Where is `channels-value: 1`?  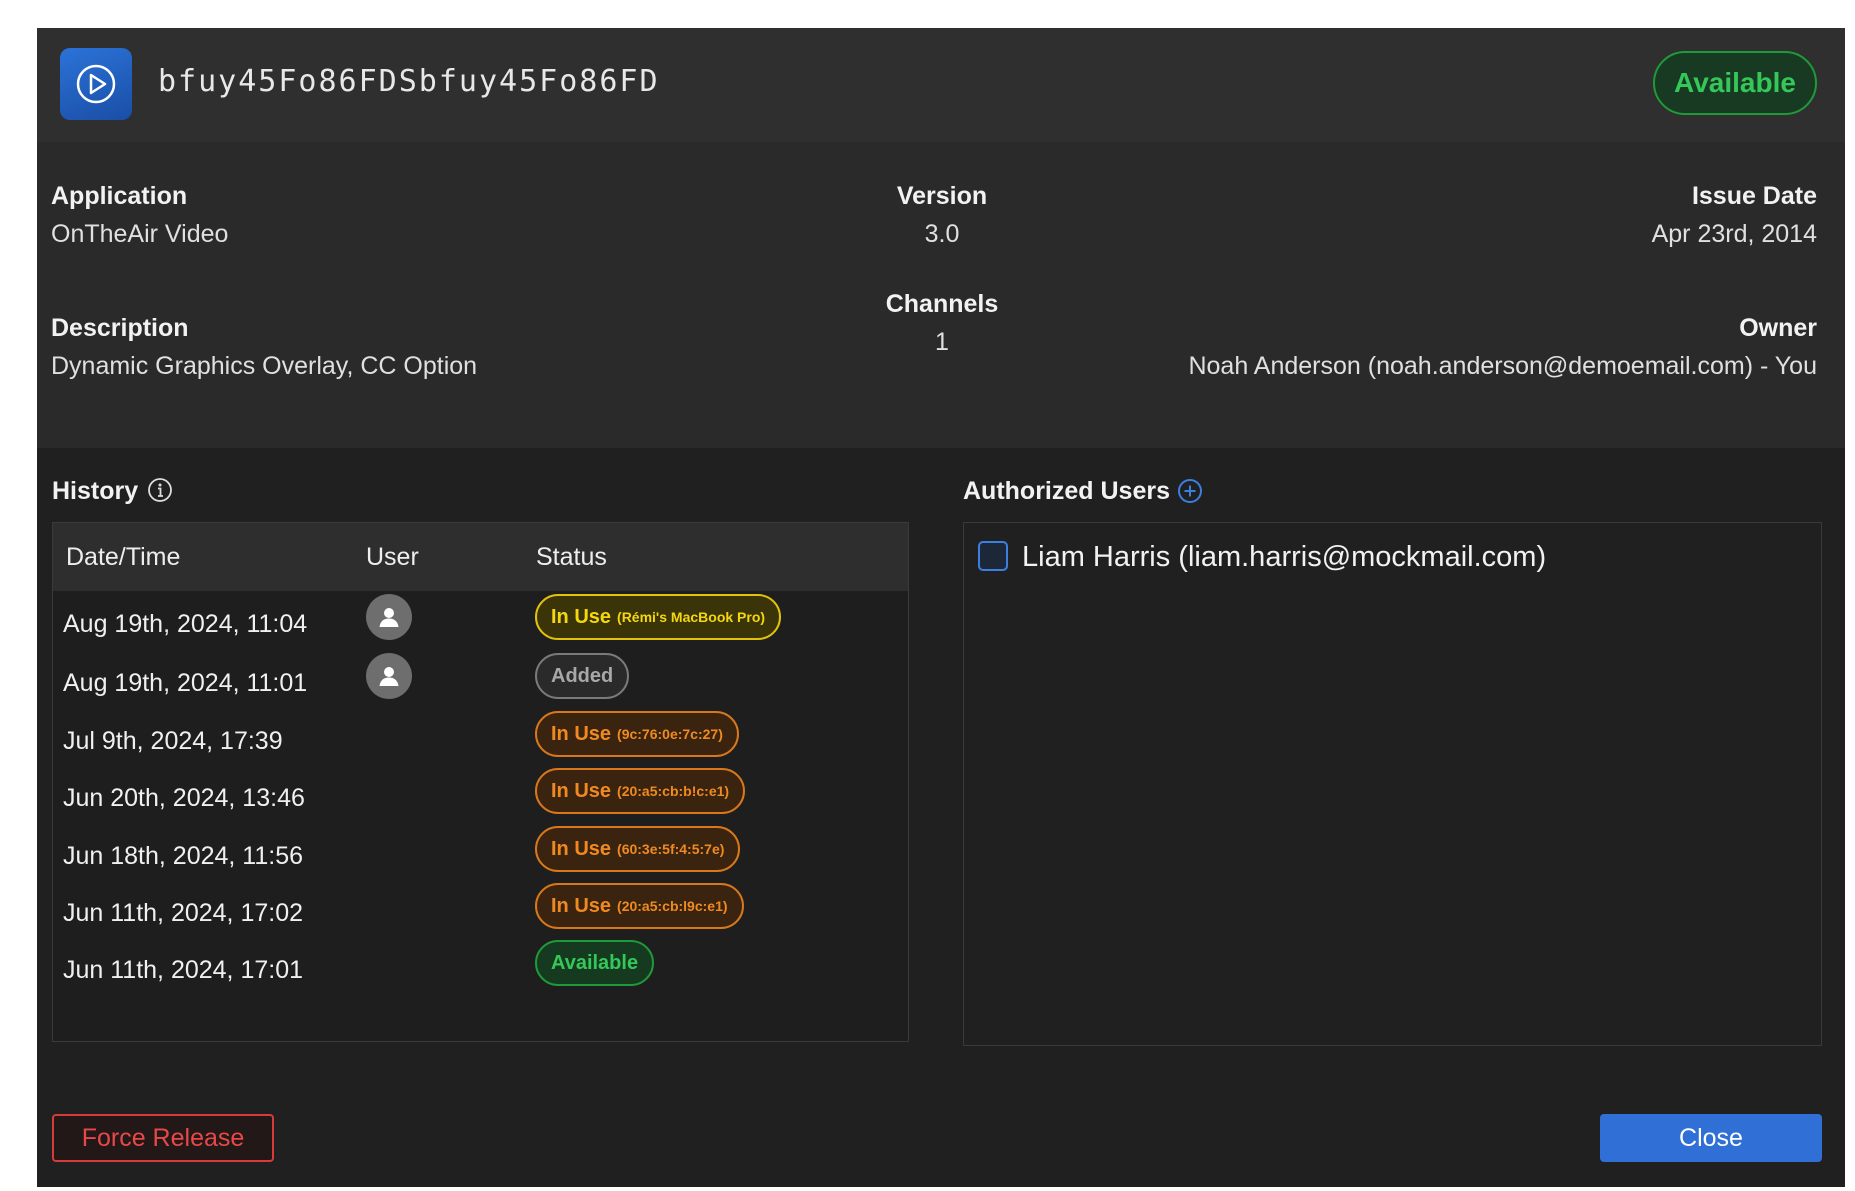
channels-value: 1 is located at coordinates (942, 342).